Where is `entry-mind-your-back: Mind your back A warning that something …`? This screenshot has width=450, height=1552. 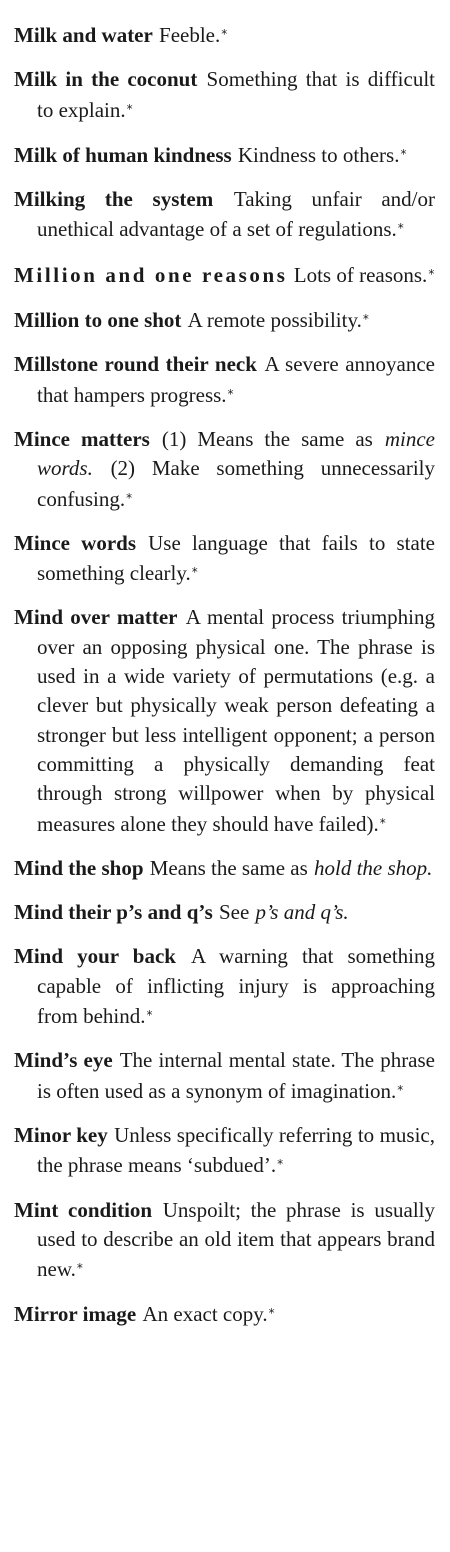
entry-mind-your-back: Mind your back A warning that something … is located at coordinates (224, 986).